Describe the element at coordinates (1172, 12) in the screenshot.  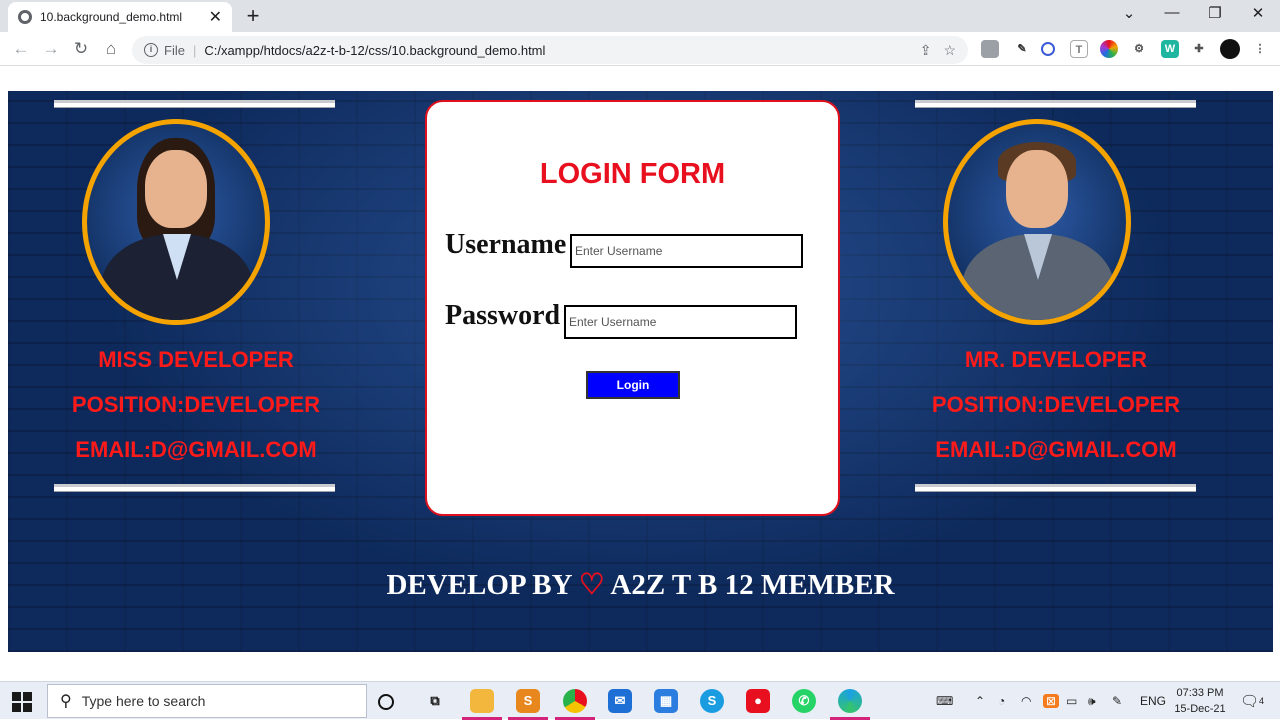
I see `minimize-button: —` at that location.